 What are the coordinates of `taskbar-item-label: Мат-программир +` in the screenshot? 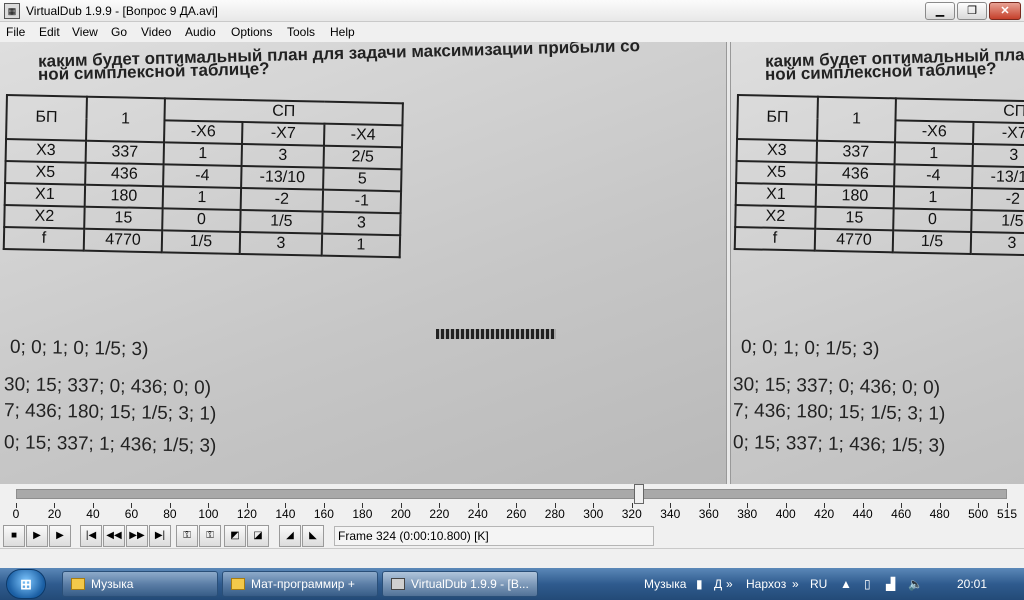 It's located at (303, 584).